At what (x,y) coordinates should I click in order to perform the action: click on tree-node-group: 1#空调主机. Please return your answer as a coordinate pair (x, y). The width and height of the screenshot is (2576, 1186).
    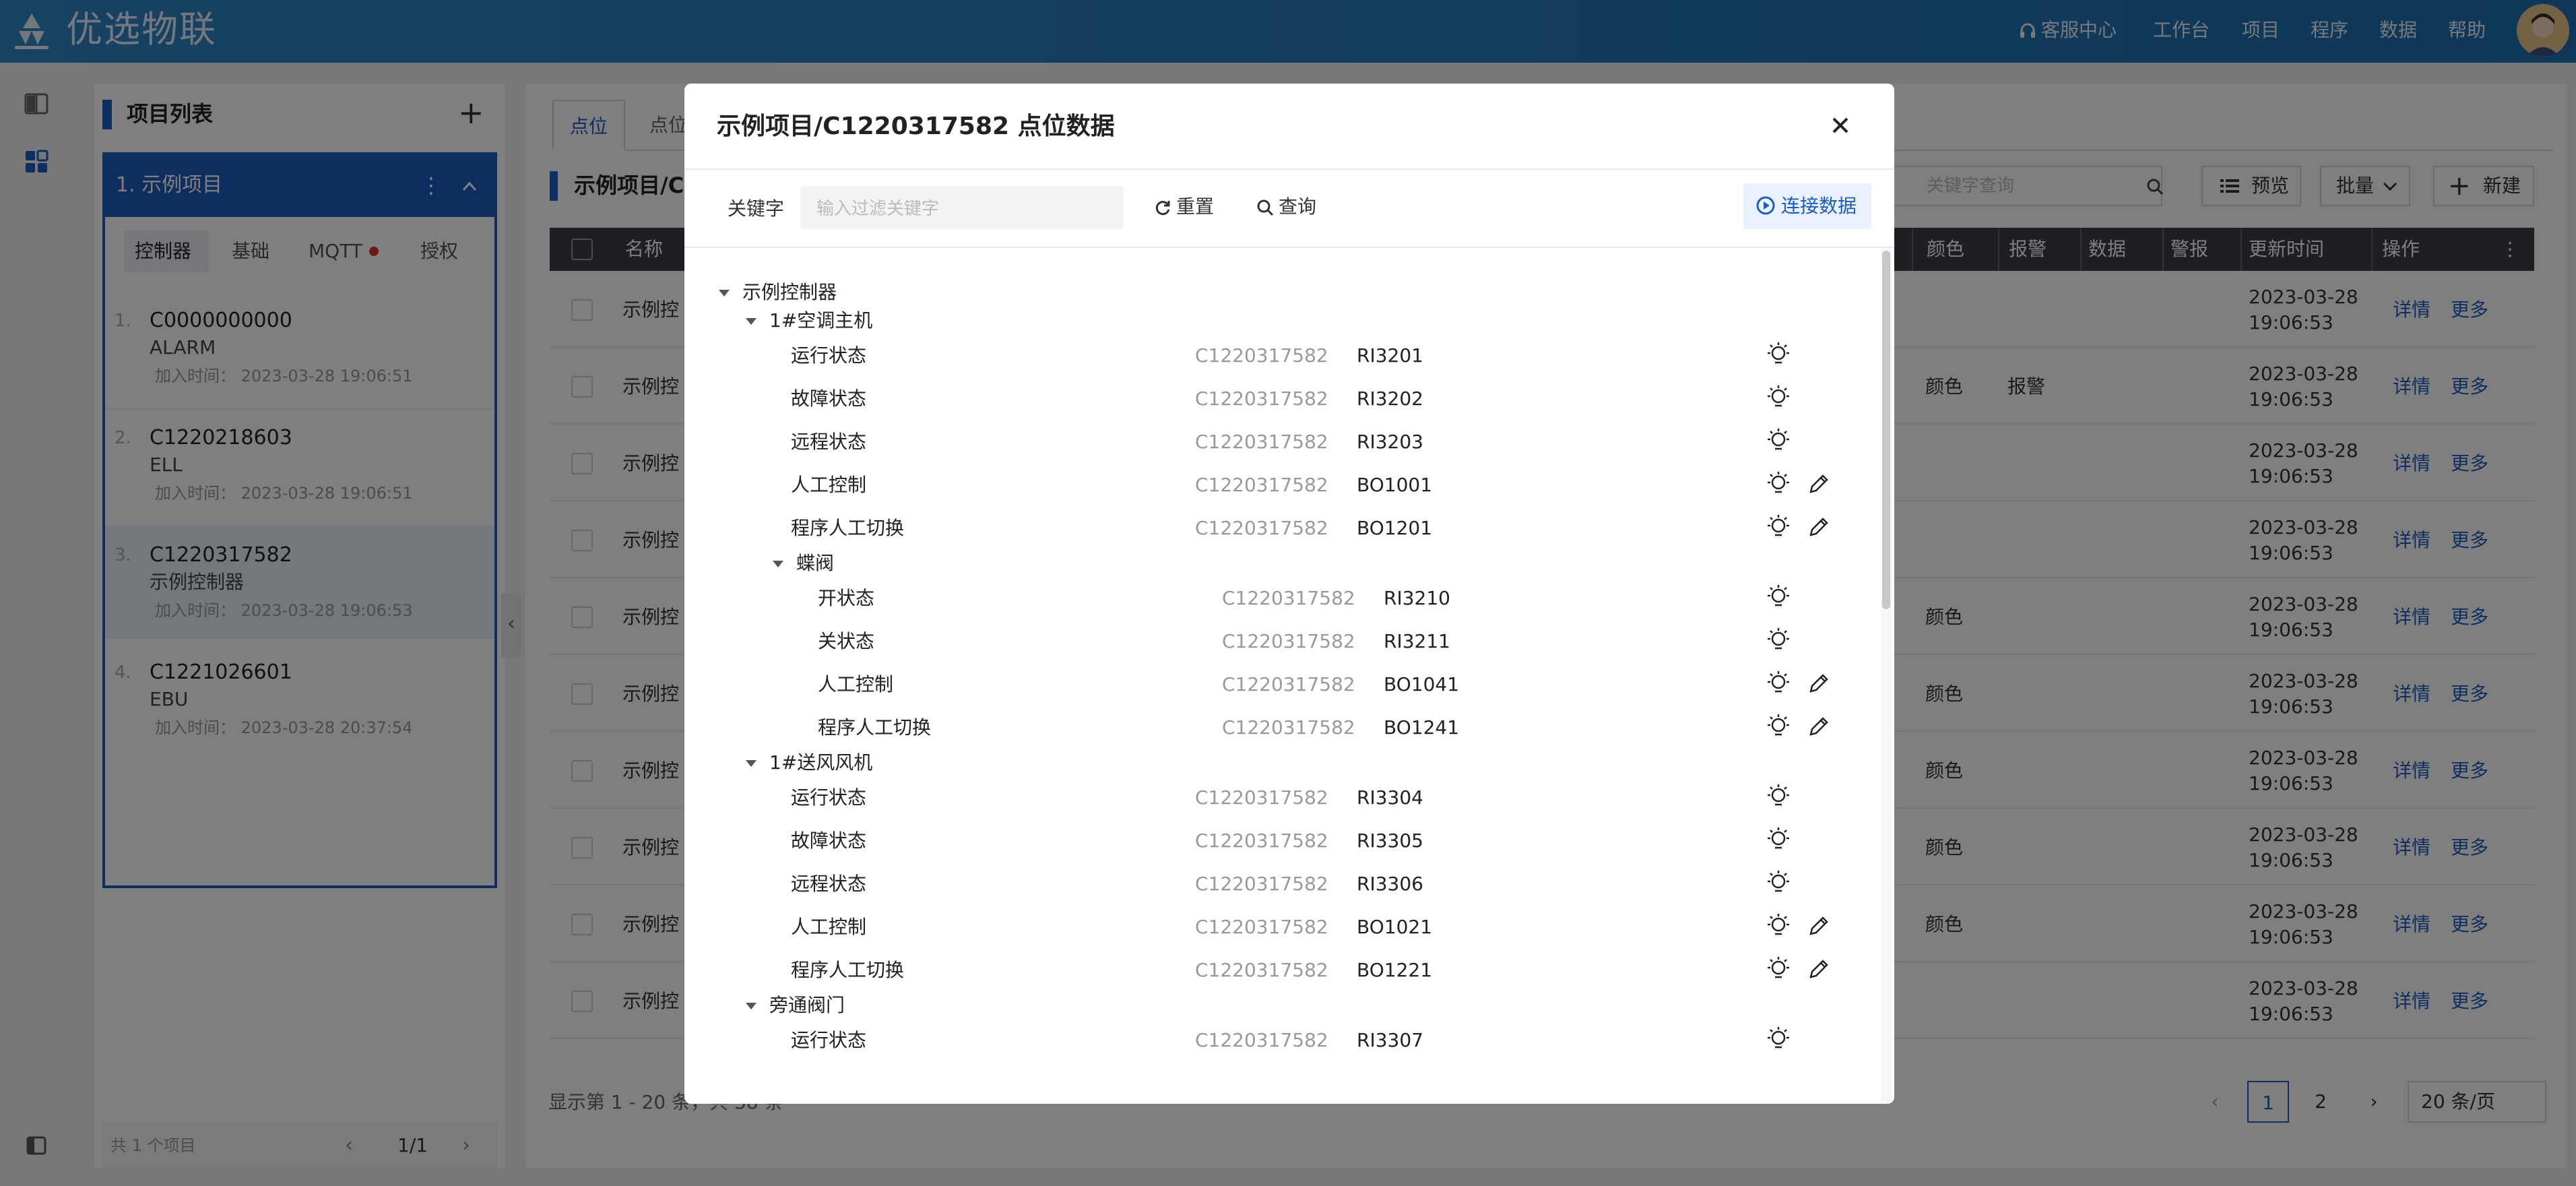
    Looking at the image, I should click on (821, 320).